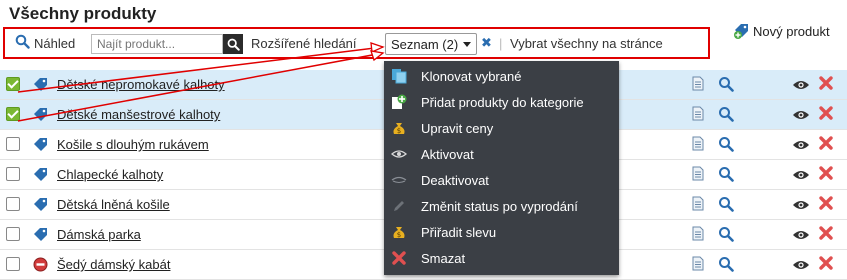  What do you see at coordinates (586, 43) in the screenshot?
I see `select-all-on-page-link: Vybrat všechny na stránce` at bounding box center [586, 43].